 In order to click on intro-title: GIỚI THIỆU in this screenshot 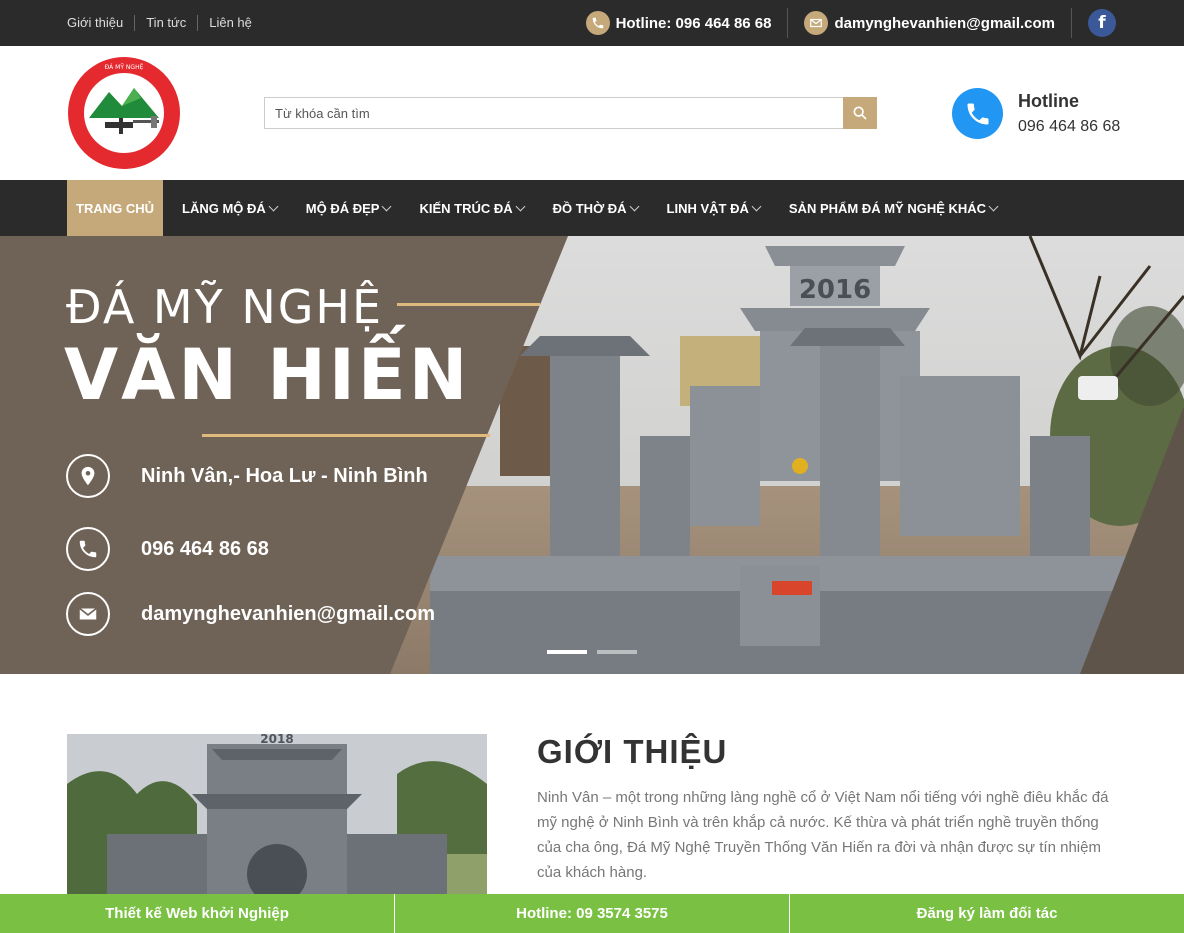, I will do `click(632, 751)`.